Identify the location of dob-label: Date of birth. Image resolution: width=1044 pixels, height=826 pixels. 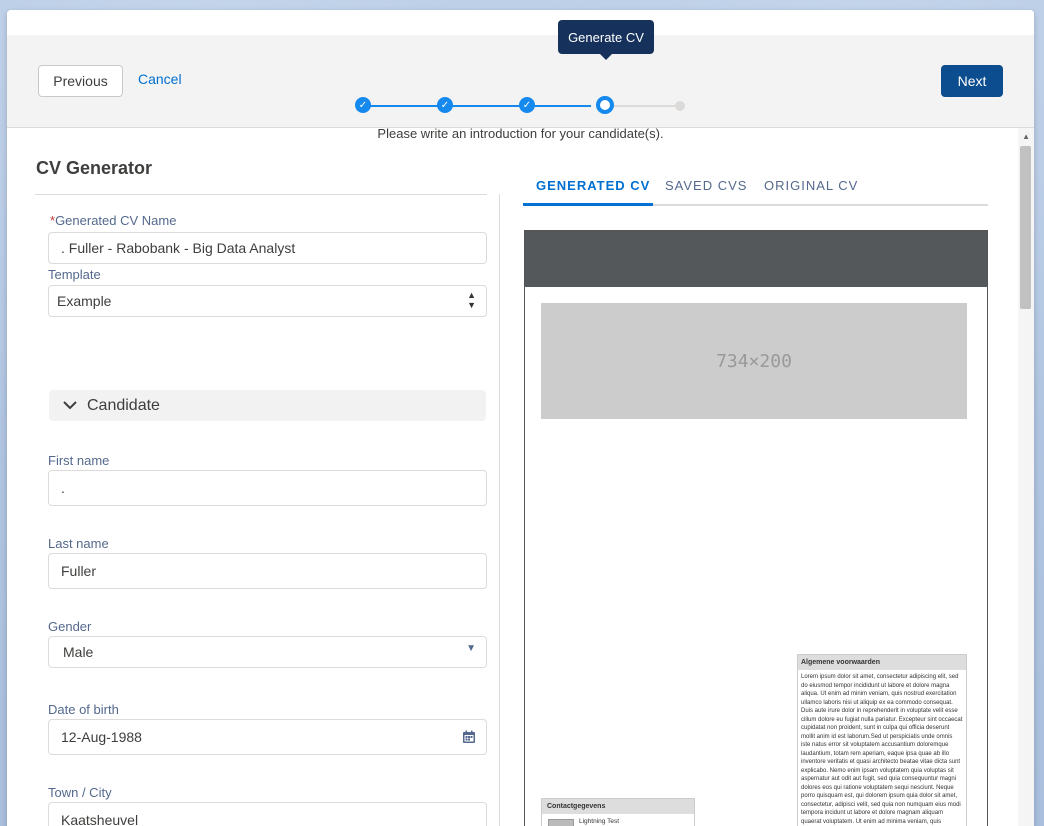
(83, 709).